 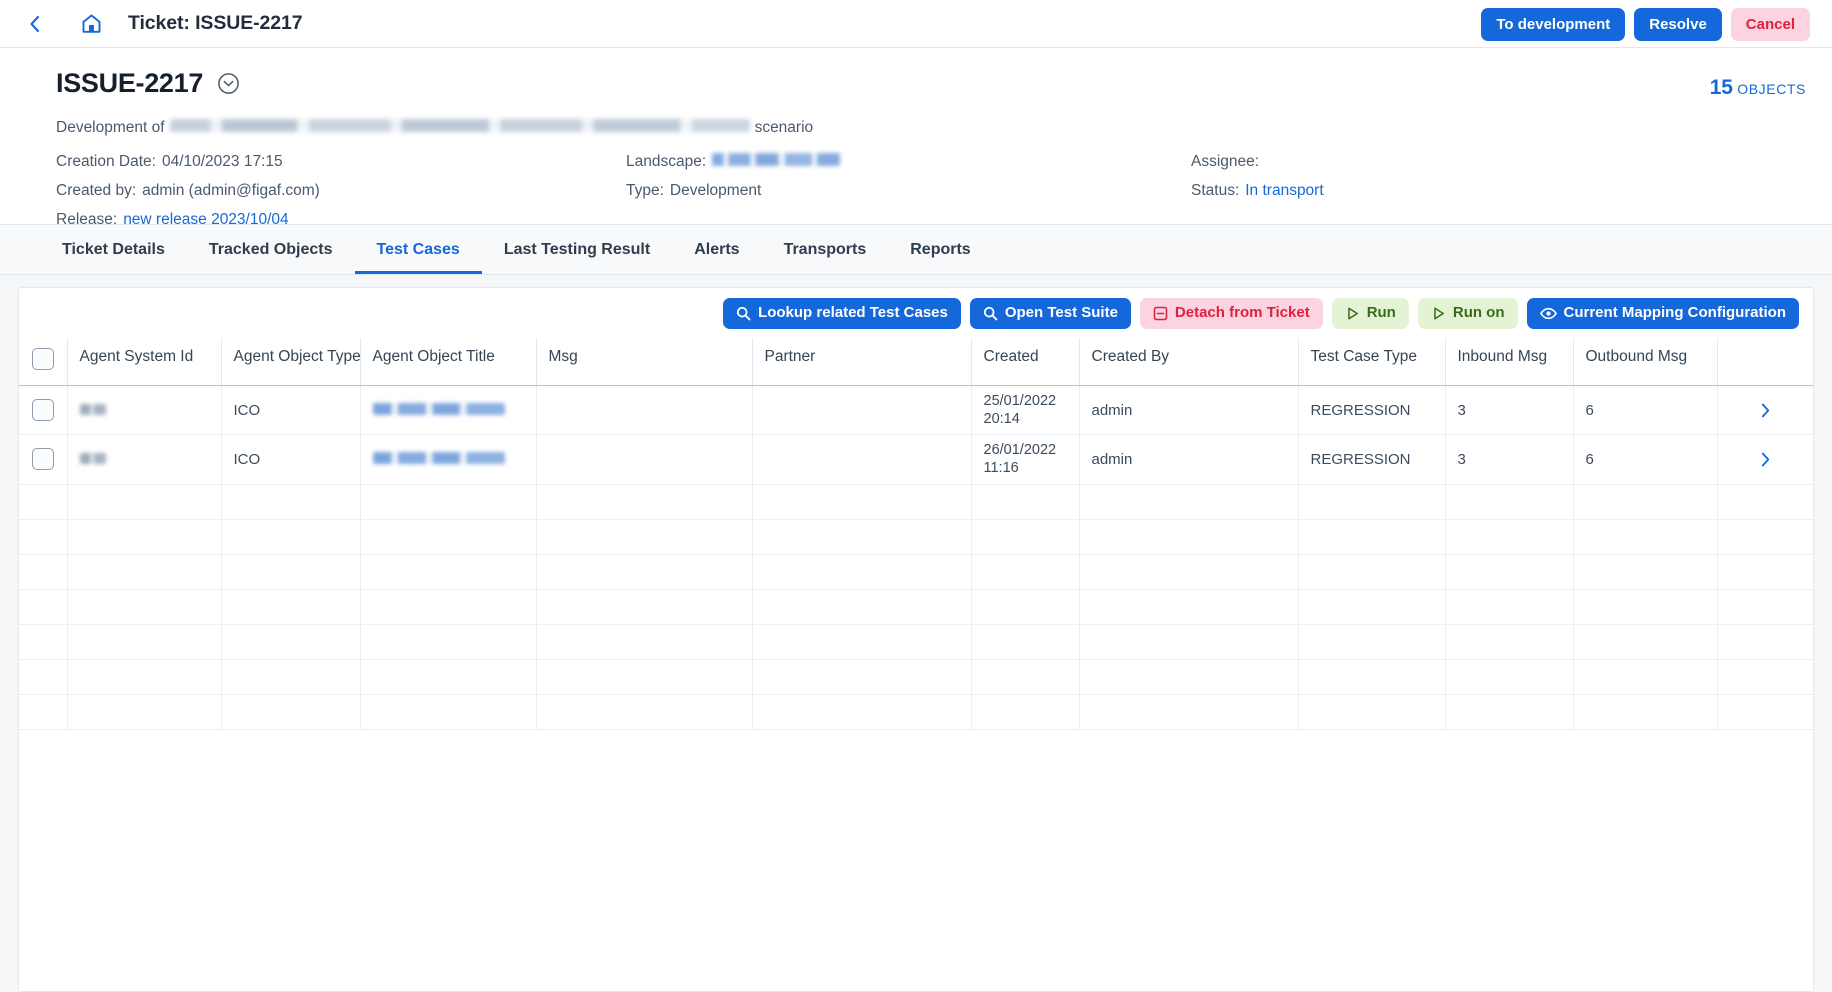 What do you see at coordinates (908, 191) in the screenshot?
I see `meta-type: Type: Development` at bounding box center [908, 191].